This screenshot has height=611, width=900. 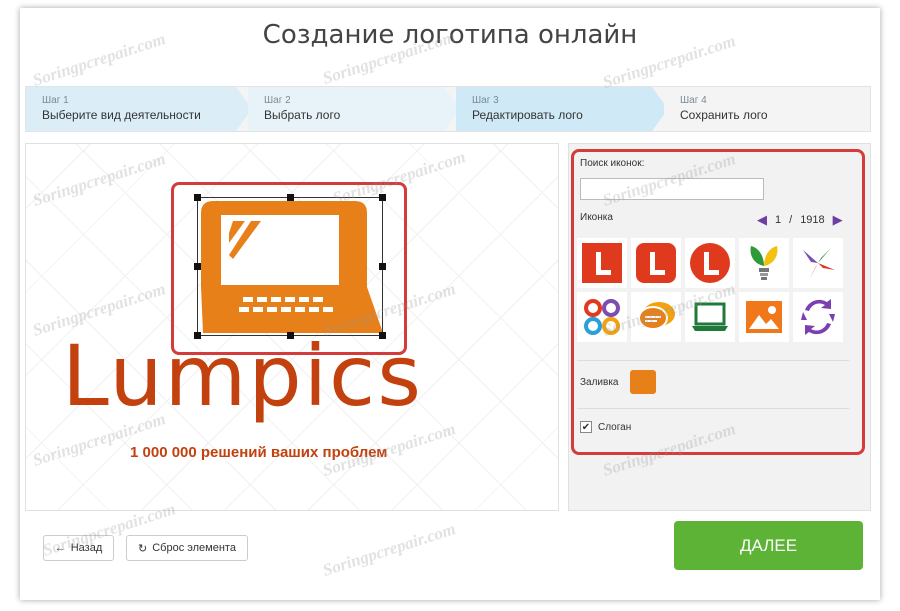 I want to click on icon-pager: ◀ 1 / 1918 ▶, so click(x=800, y=220).